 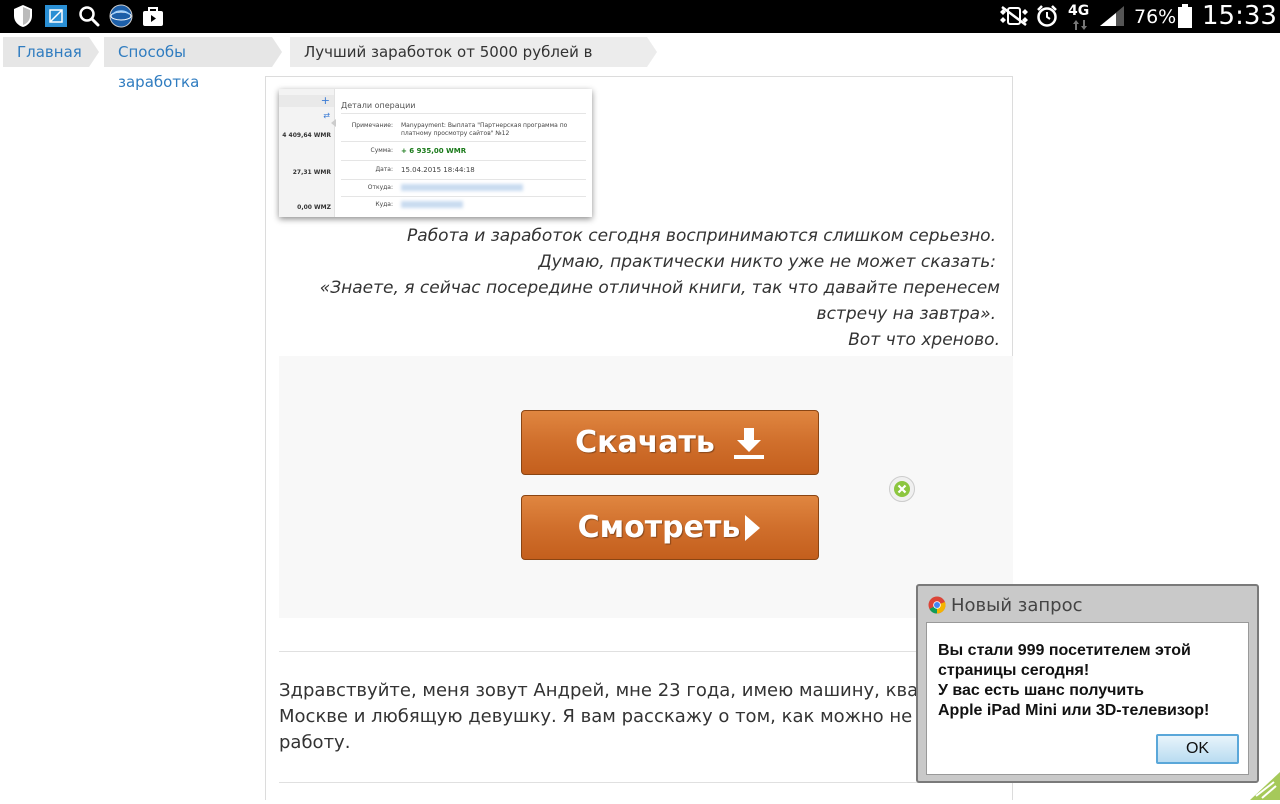 What do you see at coordinates (645, 442) in the screenshot?
I see `download-button-label: Скачать` at bounding box center [645, 442].